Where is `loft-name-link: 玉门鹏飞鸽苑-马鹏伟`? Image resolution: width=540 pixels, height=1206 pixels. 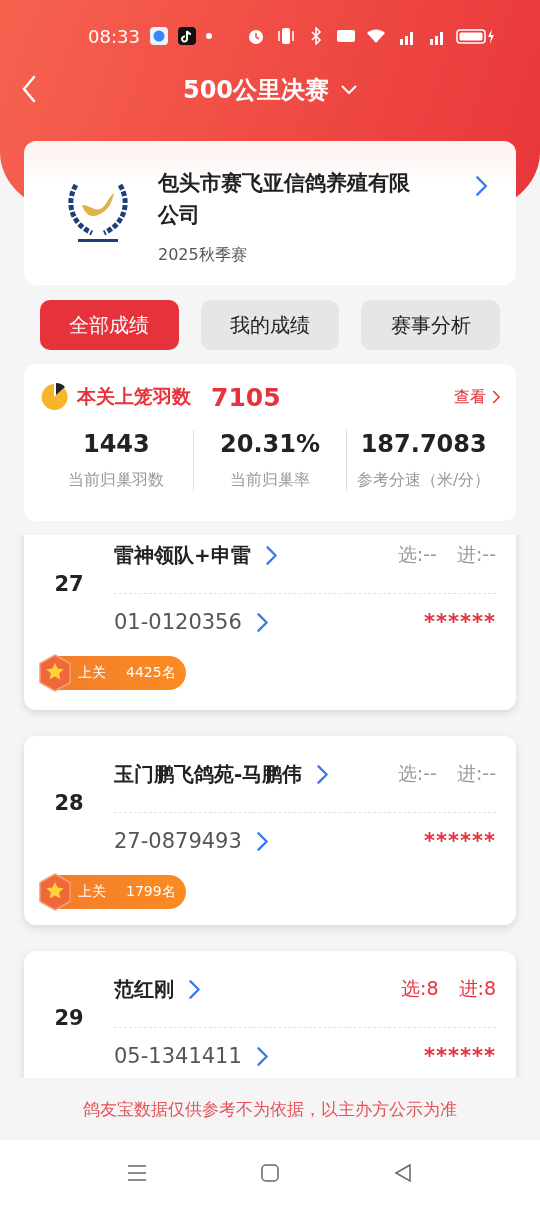
loft-name-link: 玉门鹏飞鸽苑-马鹏伟 is located at coordinates (221, 774).